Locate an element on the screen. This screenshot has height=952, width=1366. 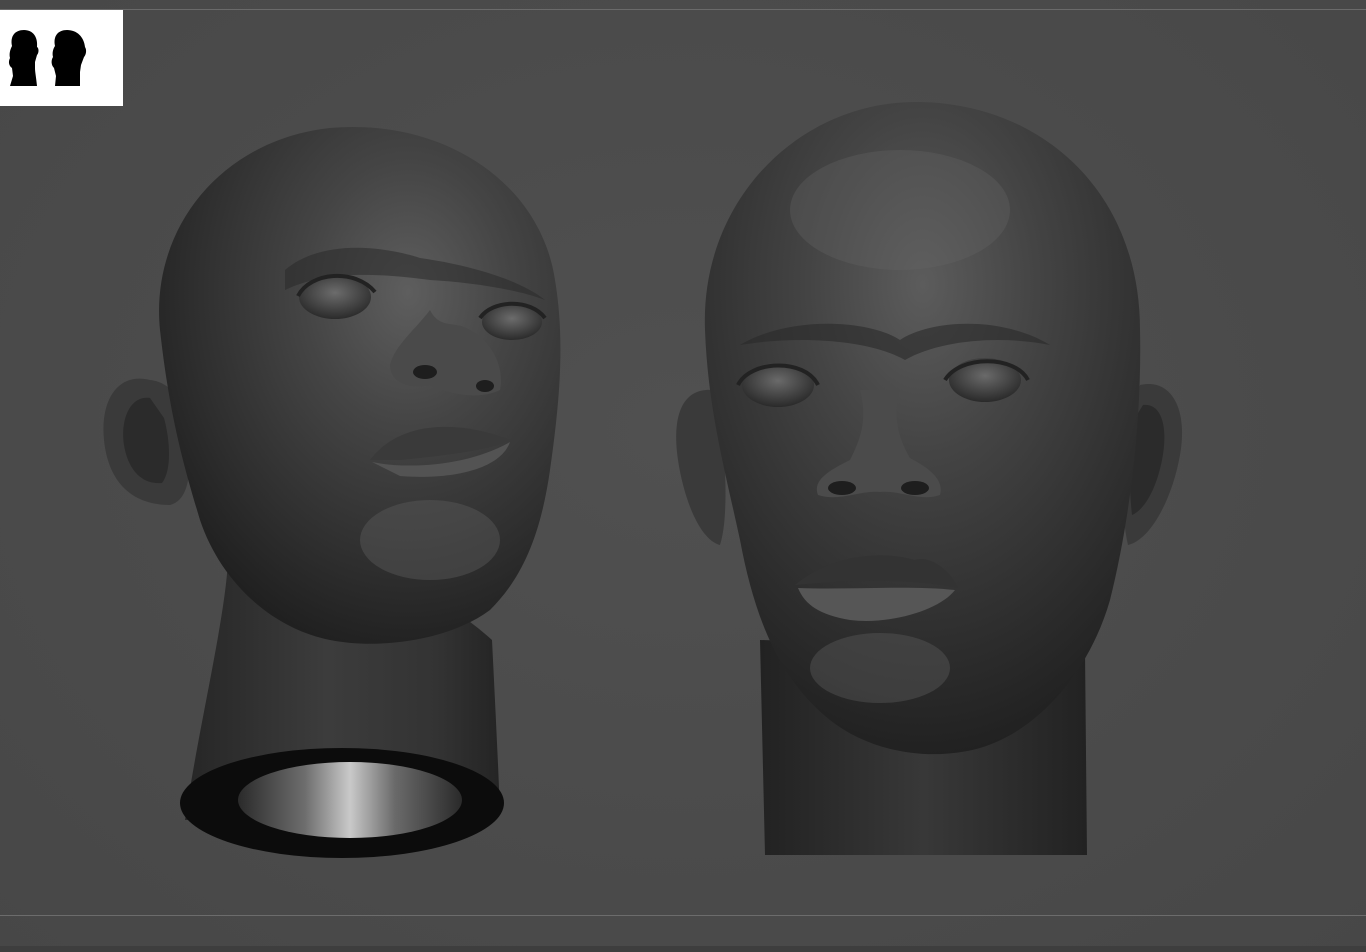
bottom-divider is located at coordinates (683, 915).